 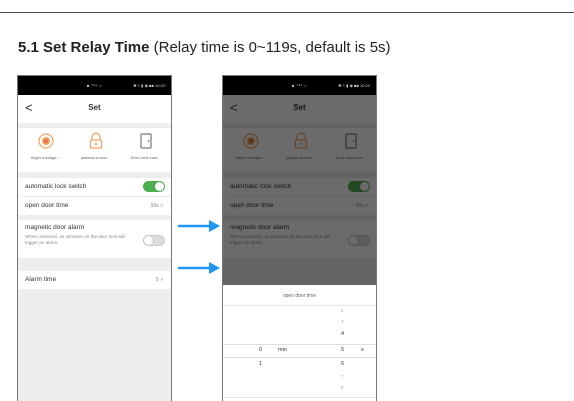 I want to click on minutes-selected-value: 0, so click(x=260, y=350).